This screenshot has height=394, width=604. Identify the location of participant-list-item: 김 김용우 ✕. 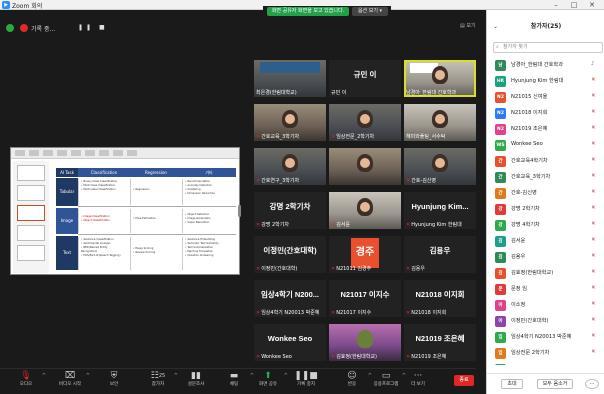
(545, 257).